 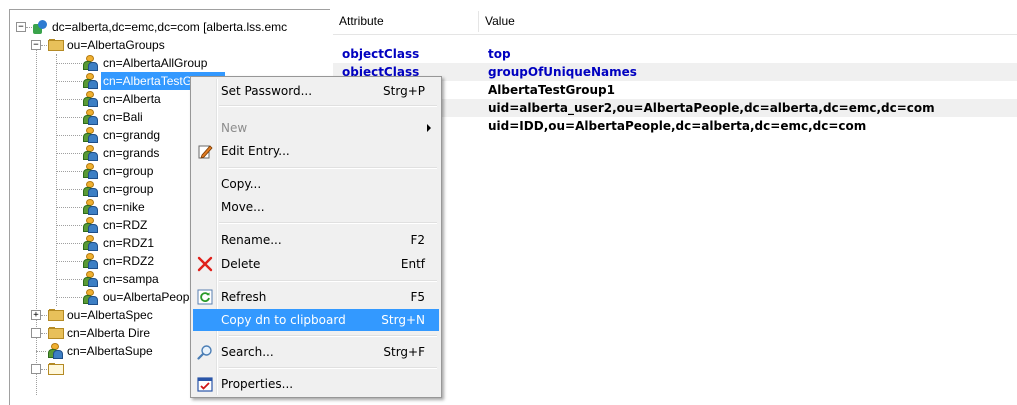 What do you see at coordinates (205, 384) in the screenshot?
I see `properties-icon` at bounding box center [205, 384].